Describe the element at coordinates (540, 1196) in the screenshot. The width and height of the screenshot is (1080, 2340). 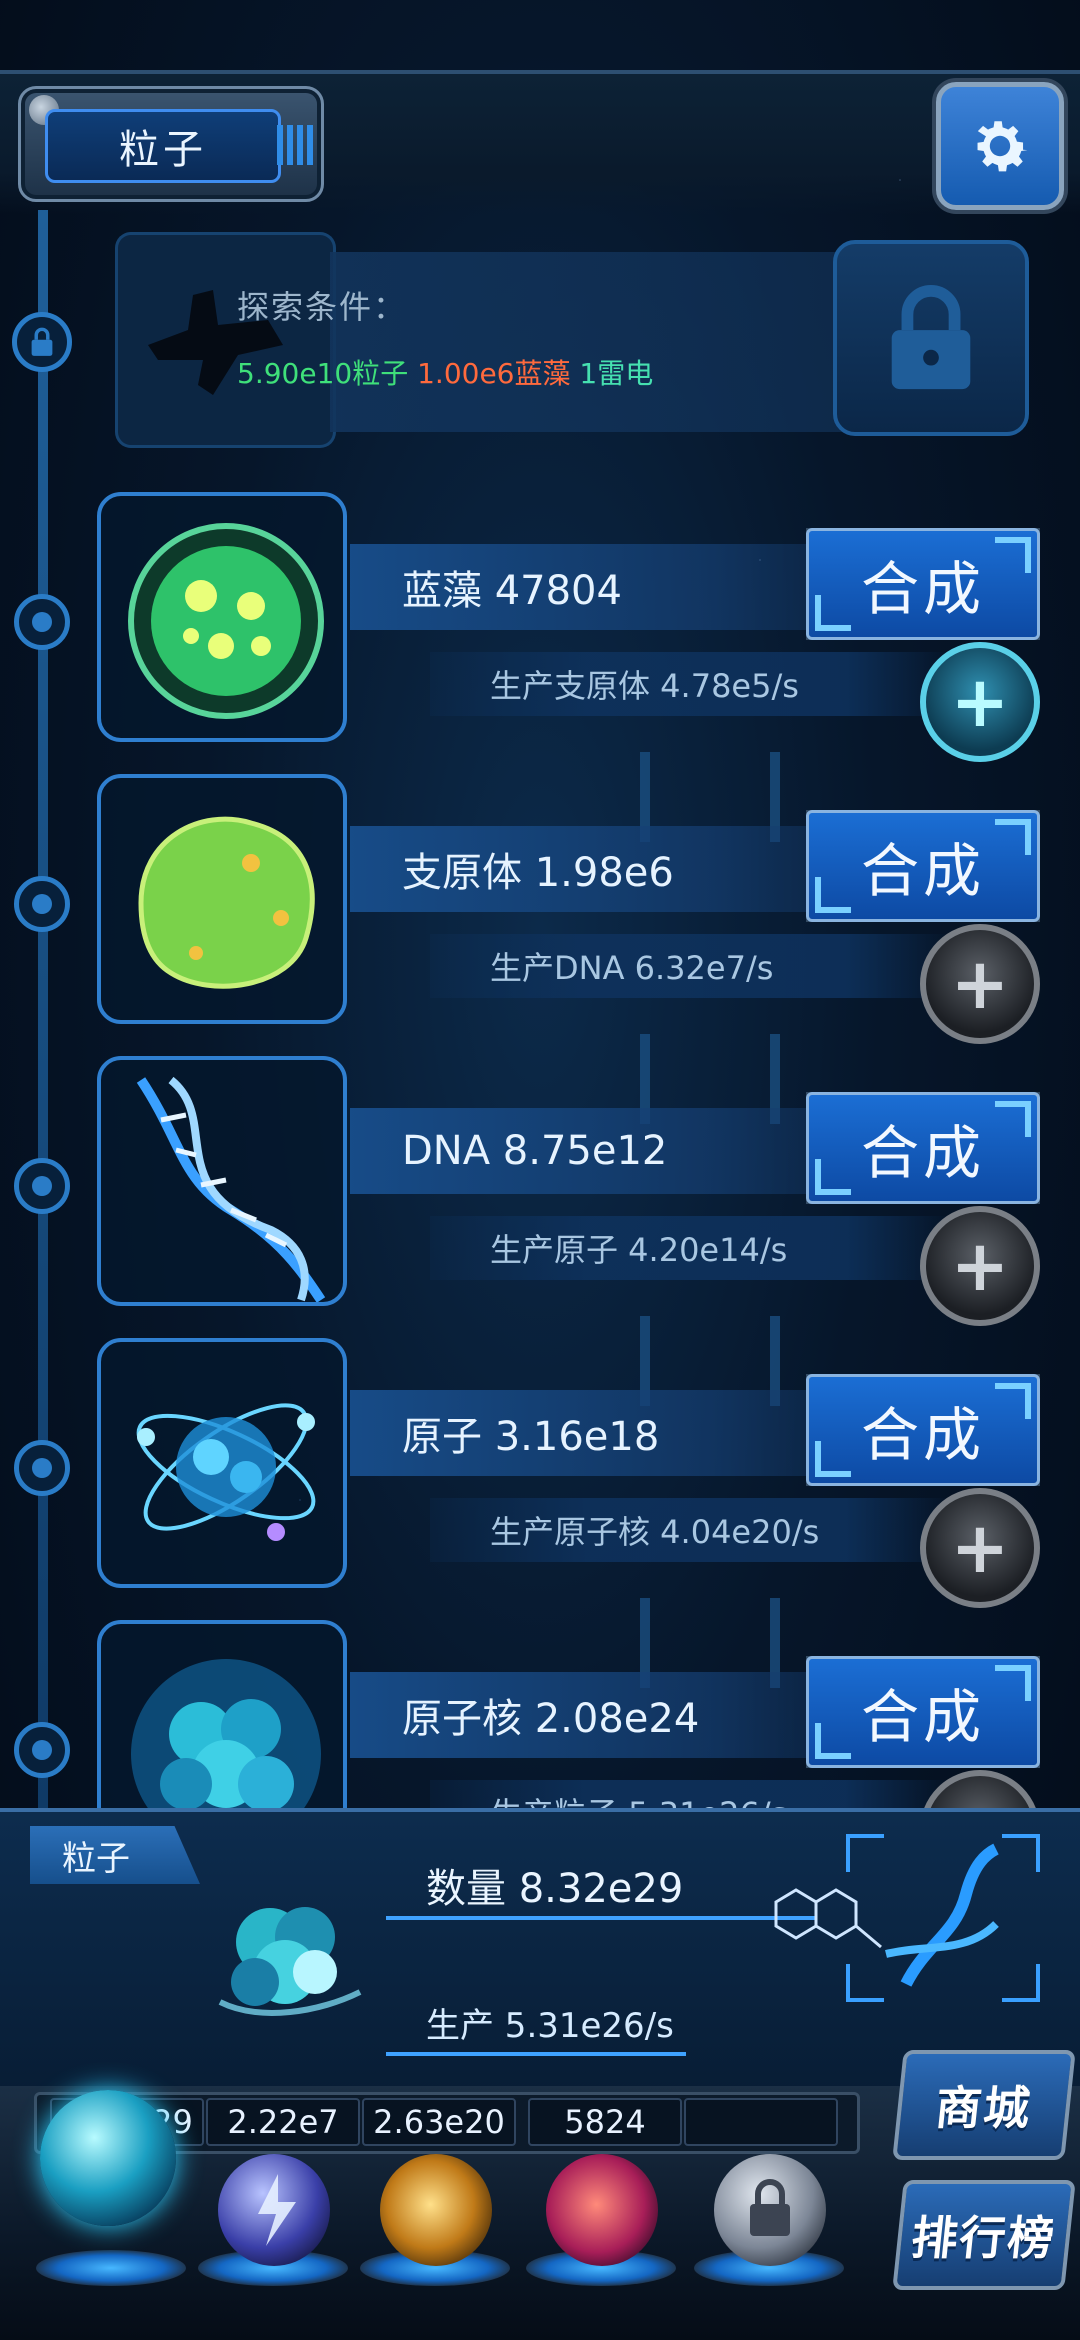
I see `item-row-dna: DNA 8.75e12 生产原子 4.20e14/s 合成 +` at that location.